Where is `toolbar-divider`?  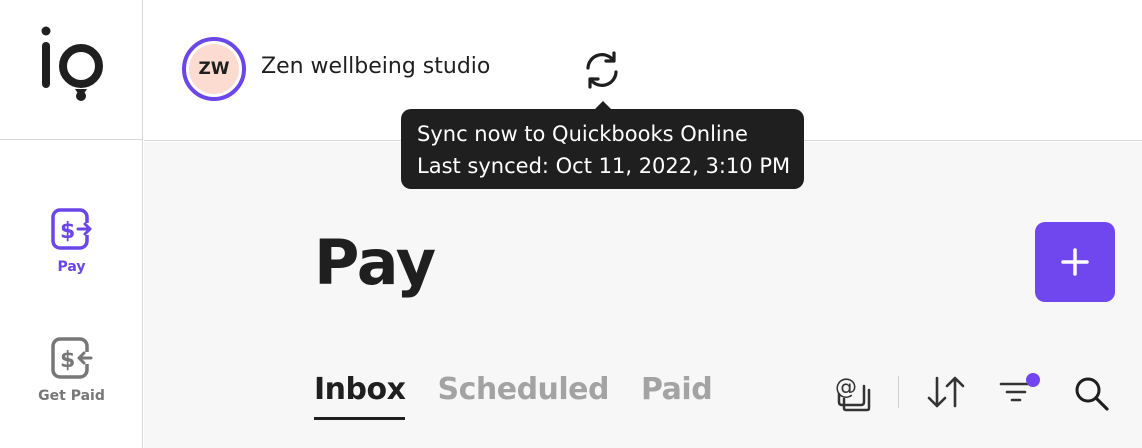 toolbar-divider is located at coordinates (898, 392).